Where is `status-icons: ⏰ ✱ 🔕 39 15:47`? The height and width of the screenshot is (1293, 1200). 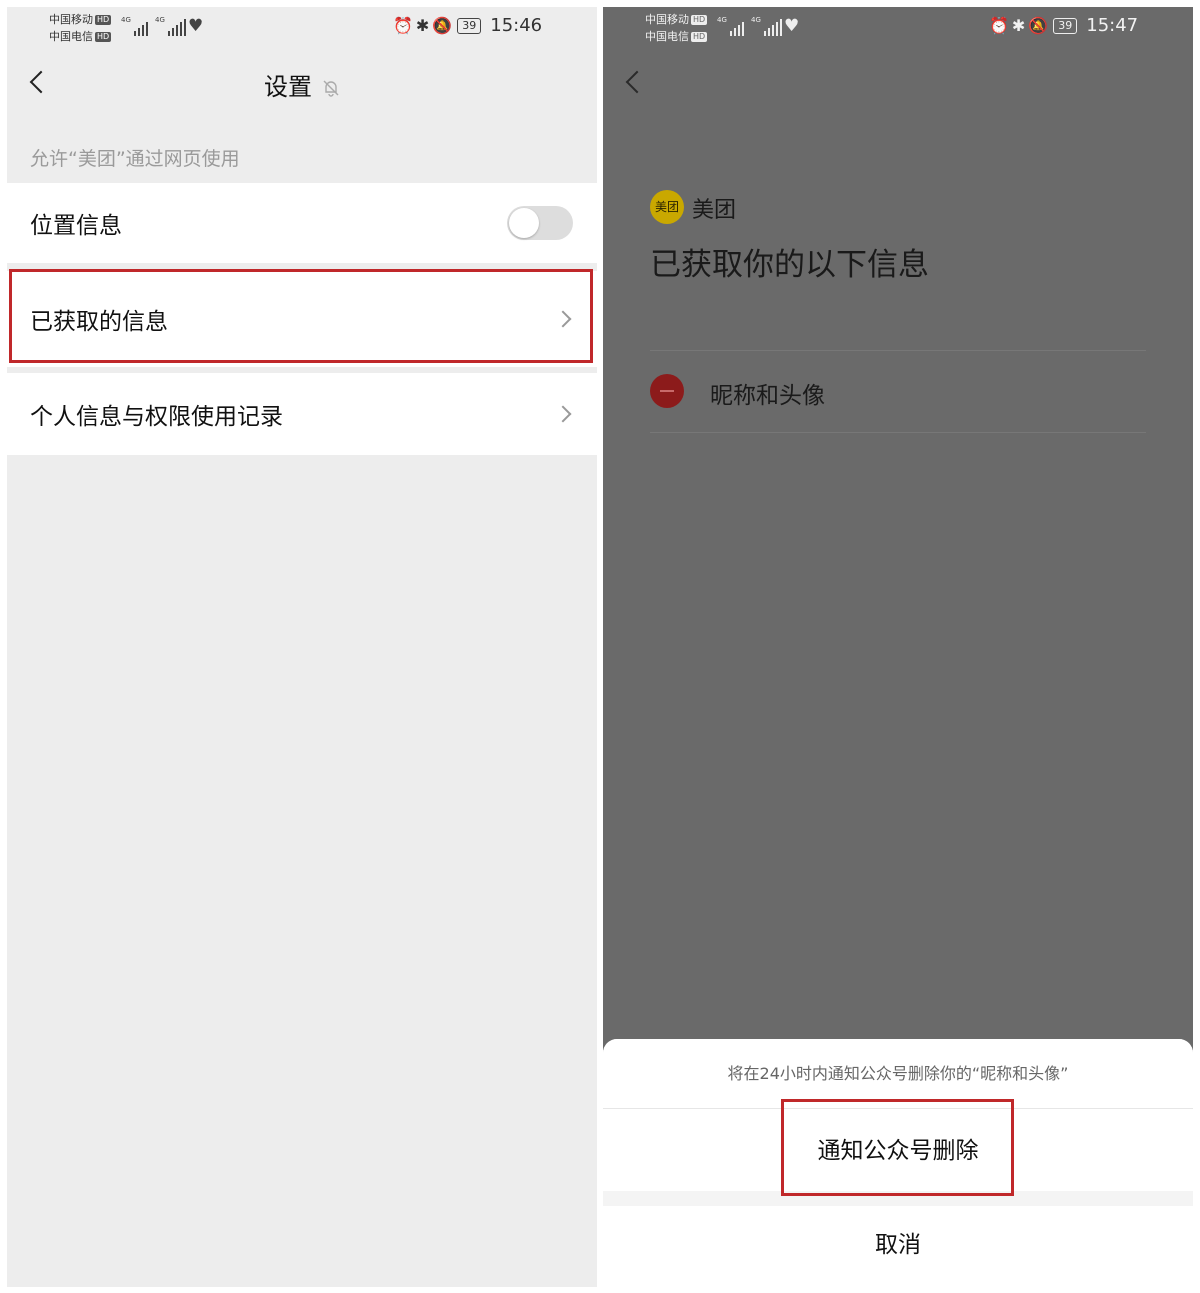 status-icons: ⏰ ✱ 🔕 39 15:47 is located at coordinates (1063, 26).